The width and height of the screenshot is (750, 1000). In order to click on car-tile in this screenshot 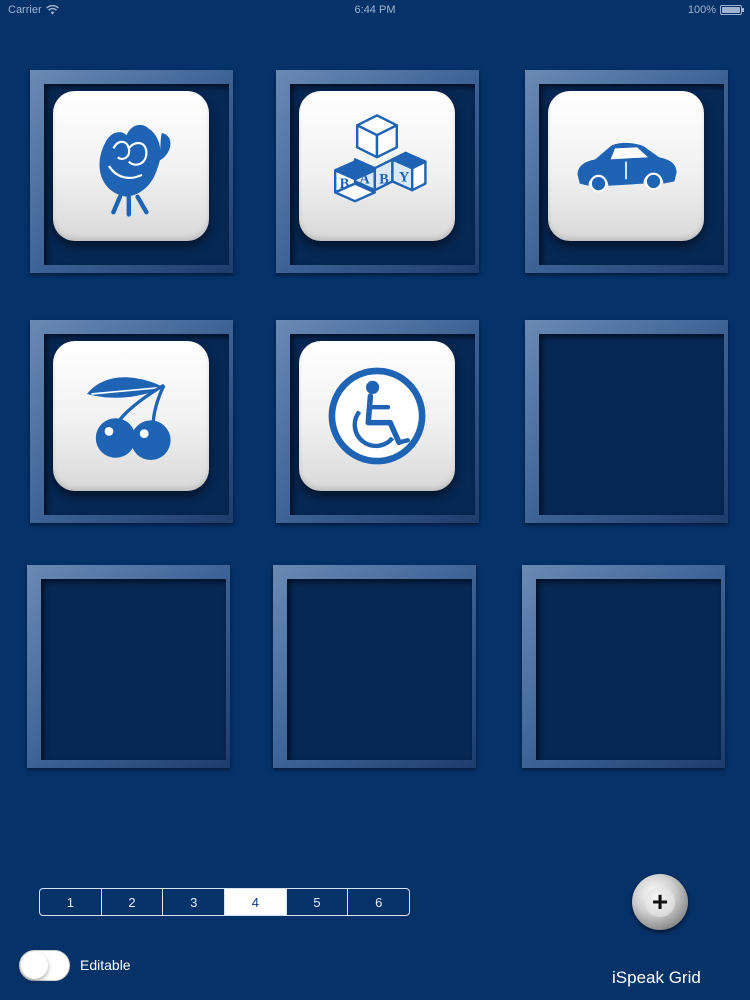, I will do `click(626, 166)`.